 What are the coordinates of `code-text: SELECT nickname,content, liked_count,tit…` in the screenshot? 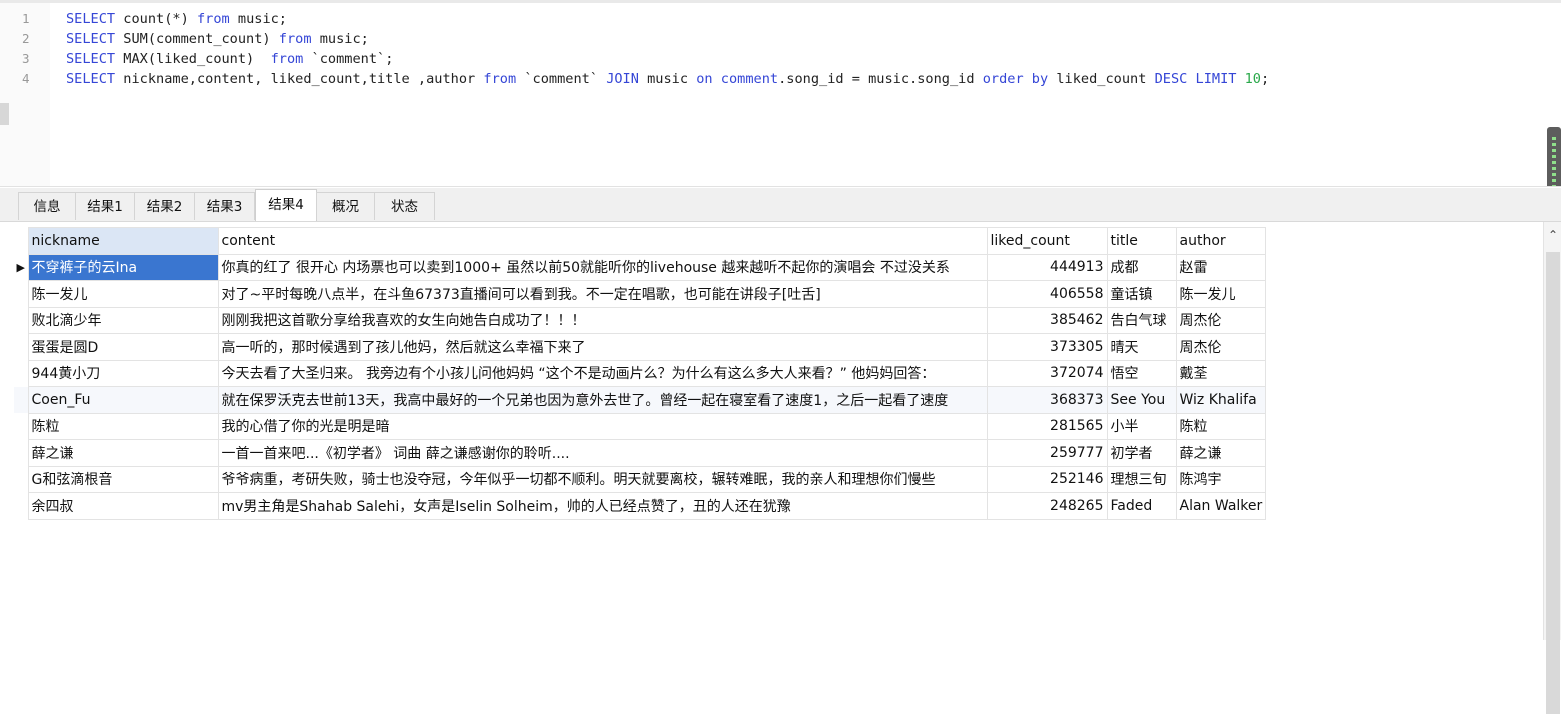 It's located at (667, 79).